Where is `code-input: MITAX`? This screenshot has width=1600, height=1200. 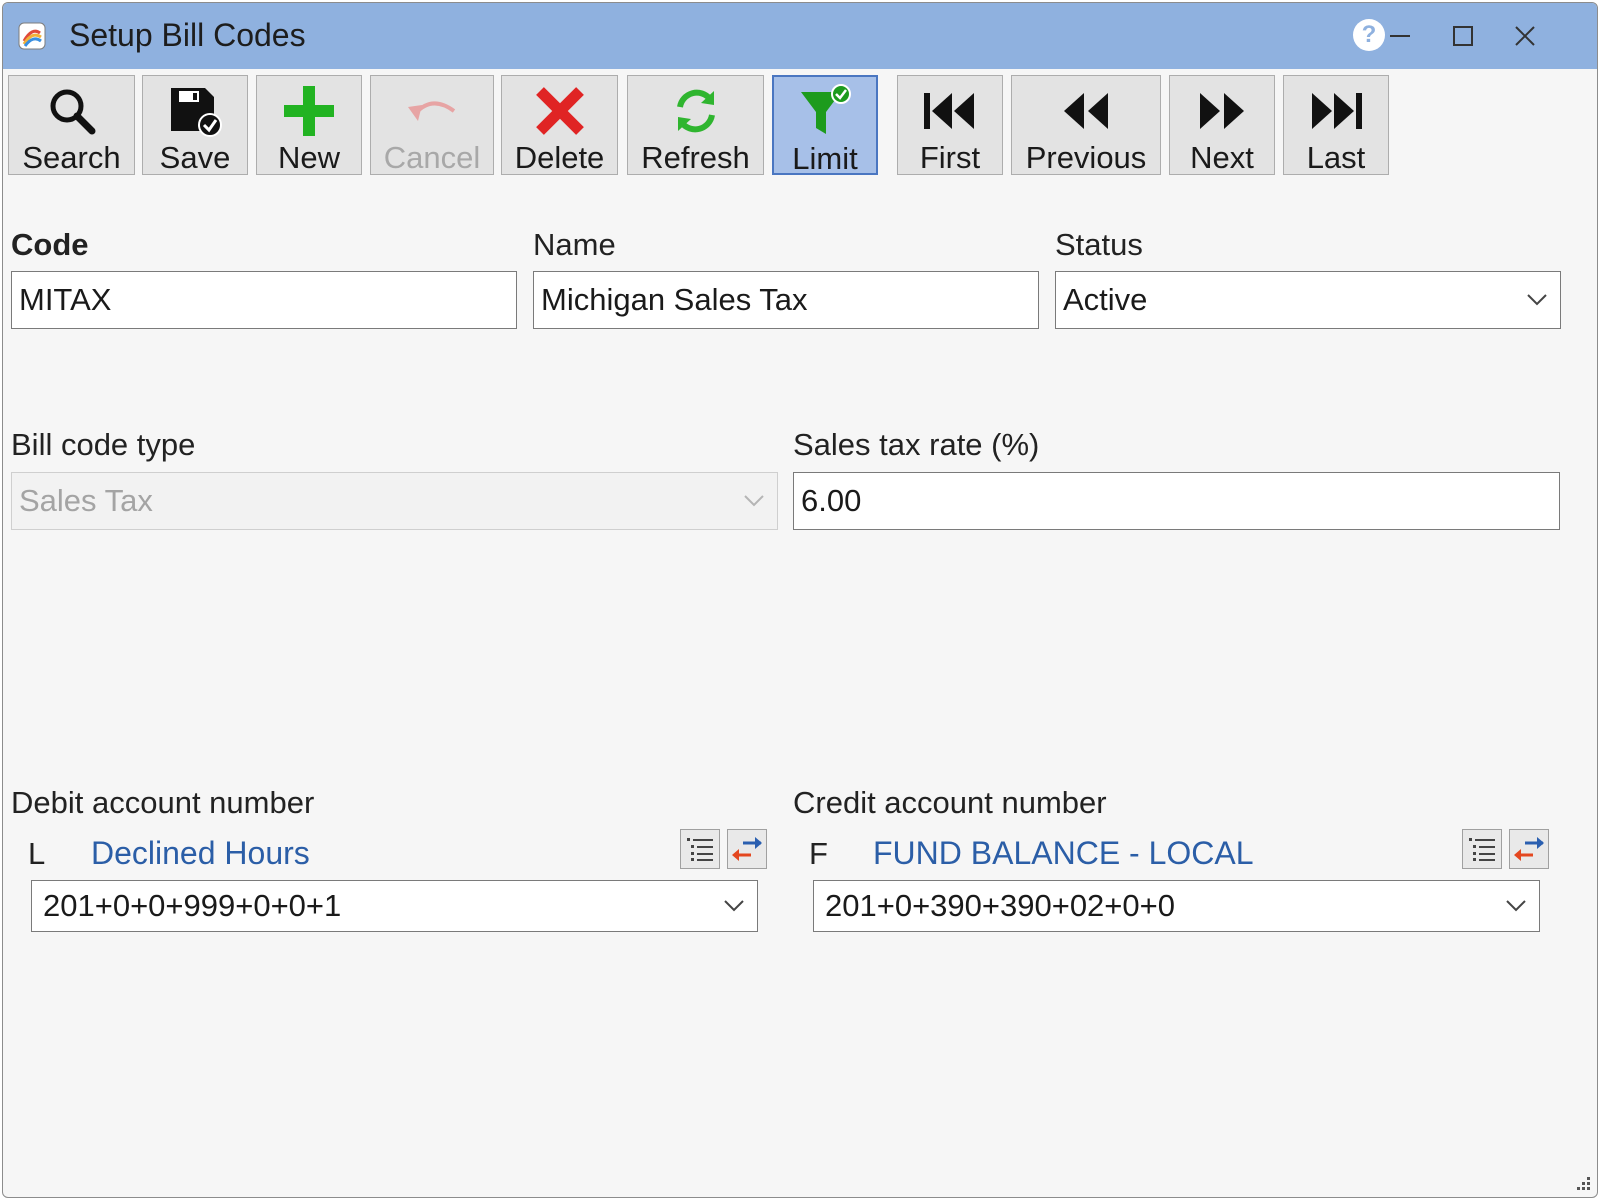
code-input: MITAX is located at coordinates (264, 300).